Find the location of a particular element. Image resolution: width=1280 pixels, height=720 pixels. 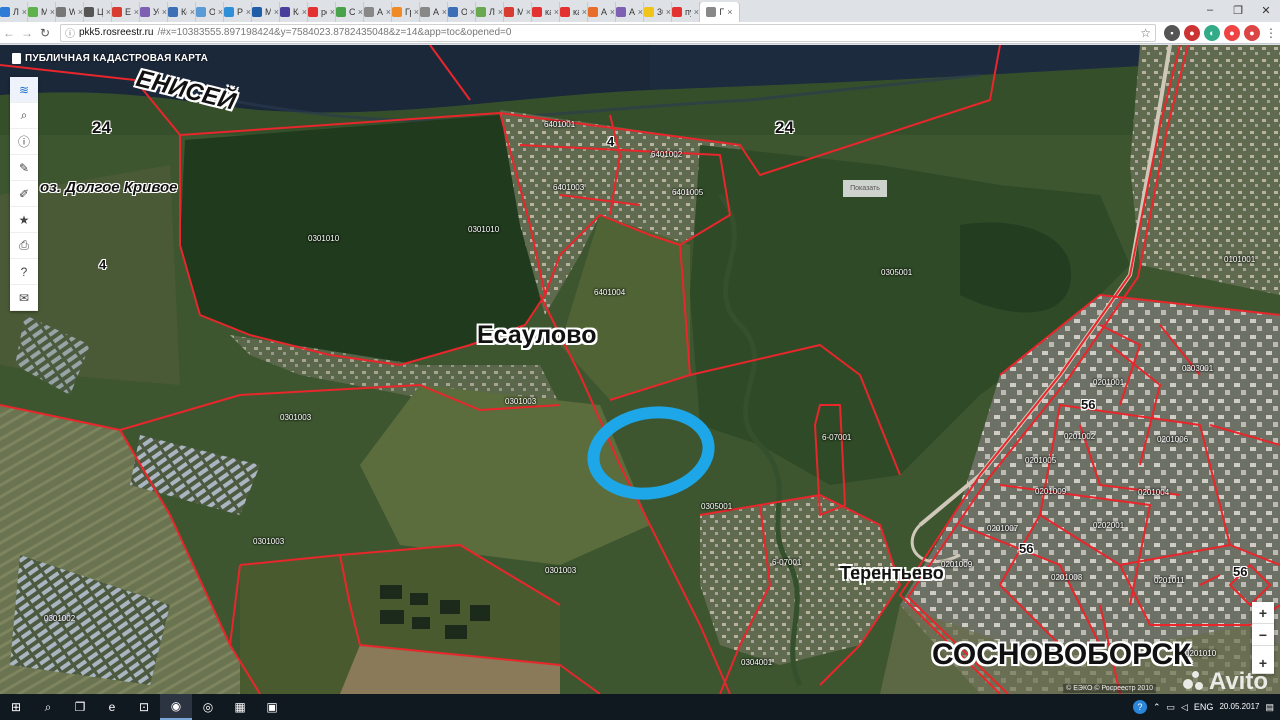

zoom-in-button: + is located at coordinates (1263, 613).